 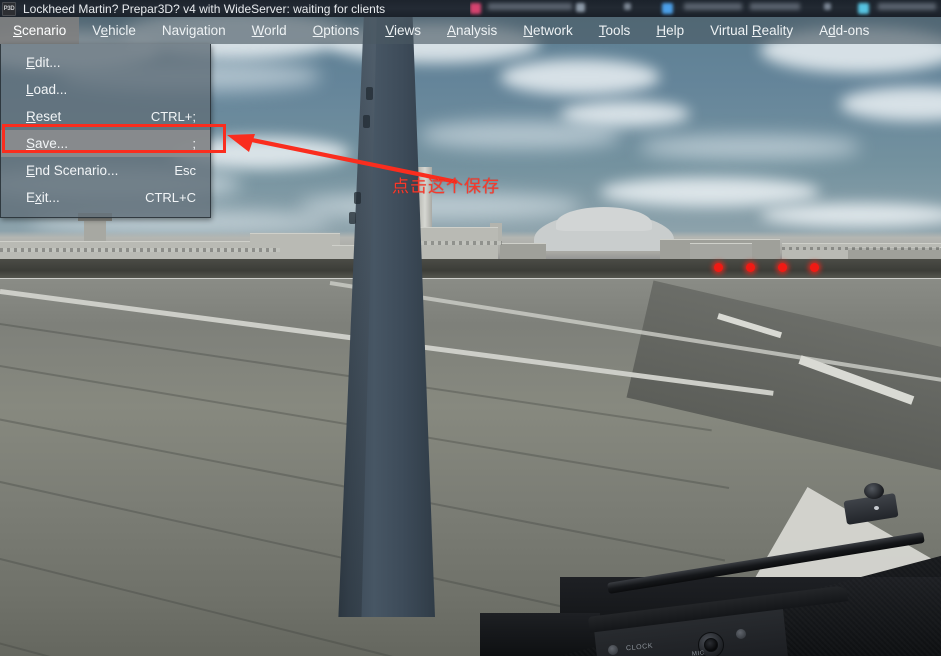 I want to click on menu-navigation: Navigation, so click(x=194, y=30).